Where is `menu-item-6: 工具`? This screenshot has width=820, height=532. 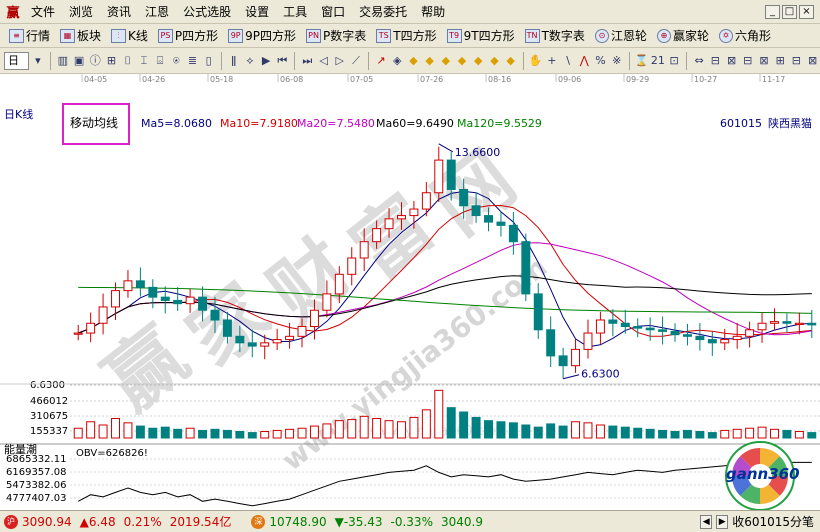 menu-item-6: 工具 is located at coordinates (295, 12).